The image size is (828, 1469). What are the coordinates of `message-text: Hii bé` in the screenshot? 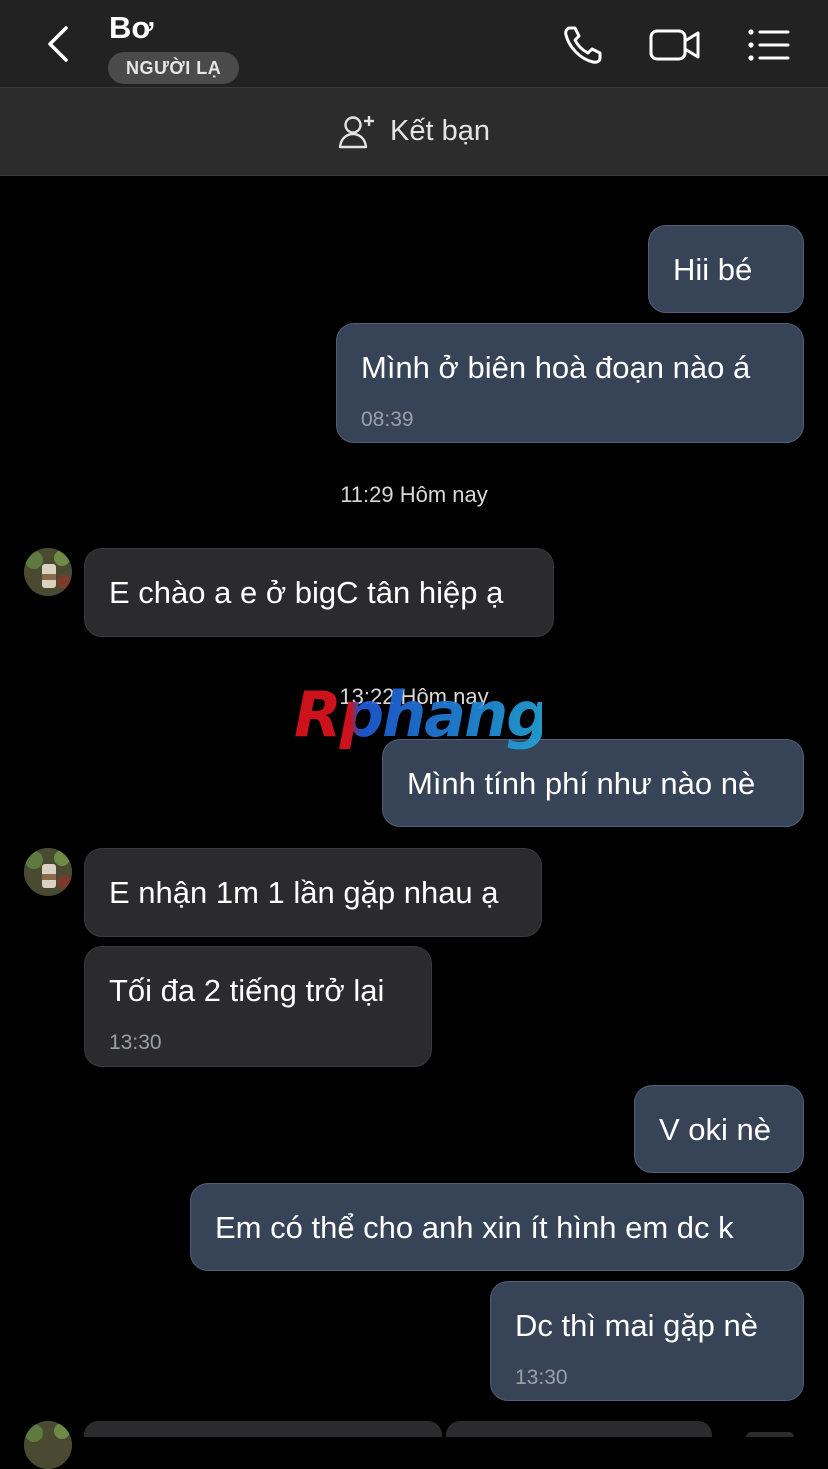 It's located at (713, 269).